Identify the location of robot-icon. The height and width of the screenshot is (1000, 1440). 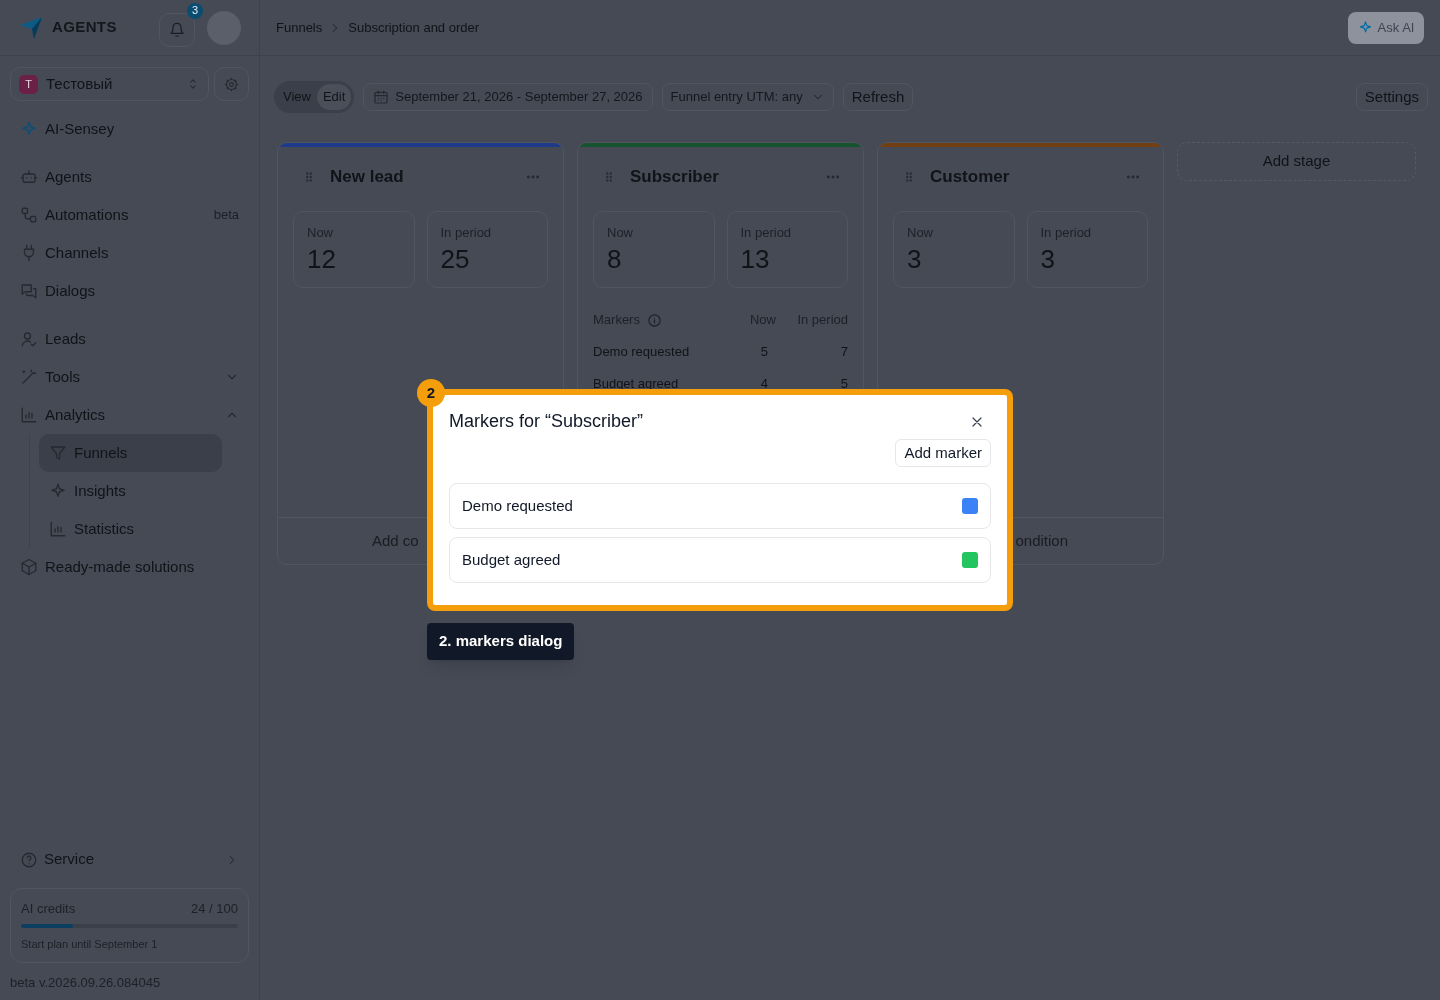
(29, 177).